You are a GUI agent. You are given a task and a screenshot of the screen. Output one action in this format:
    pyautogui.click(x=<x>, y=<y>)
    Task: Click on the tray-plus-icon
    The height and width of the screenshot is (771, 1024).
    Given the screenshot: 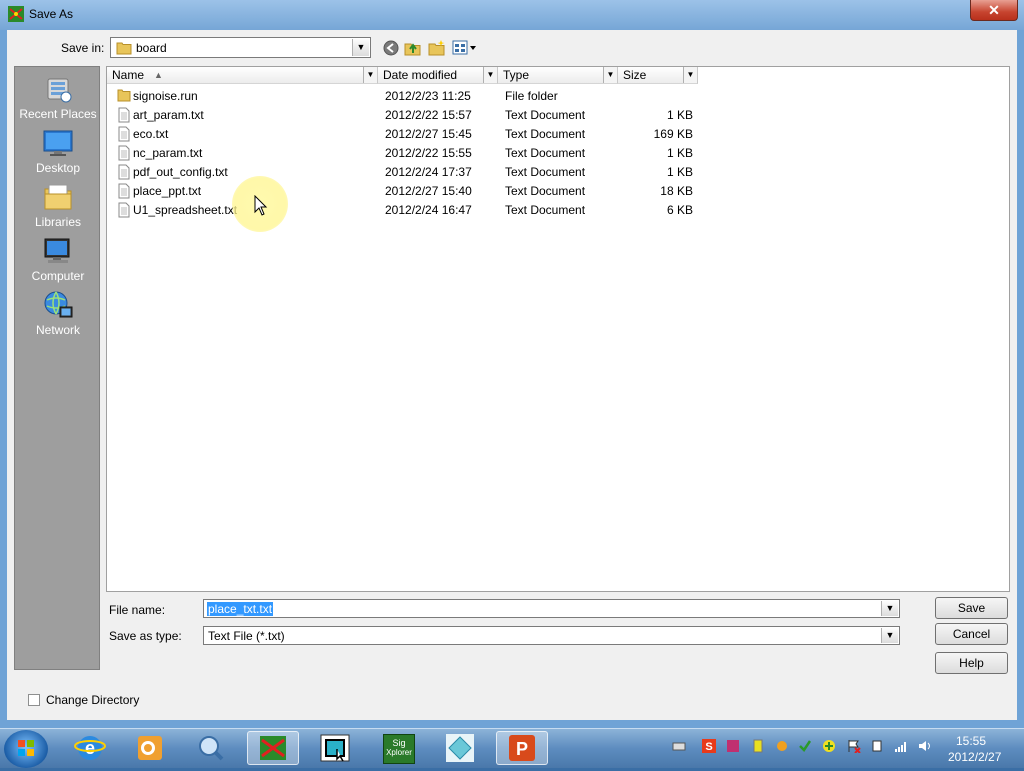 What is the action you would take?
    pyautogui.click(x=829, y=746)
    